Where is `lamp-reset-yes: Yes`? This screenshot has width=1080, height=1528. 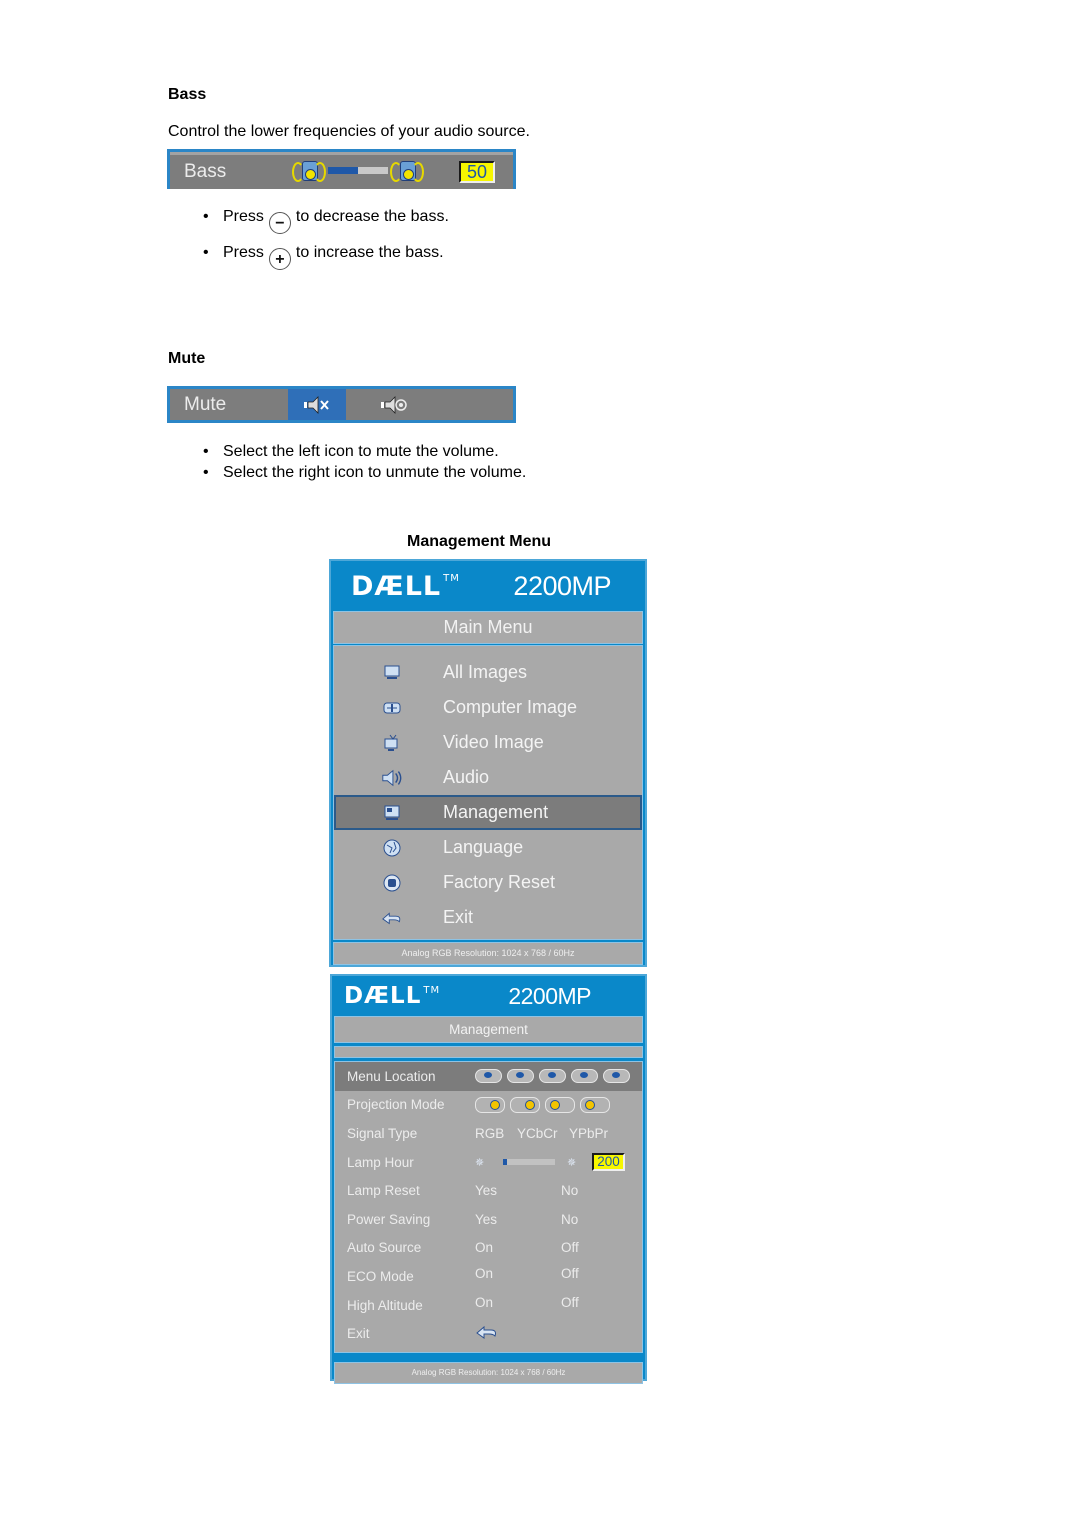
lamp-reset-yes: Yes is located at coordinates (518, 1190).